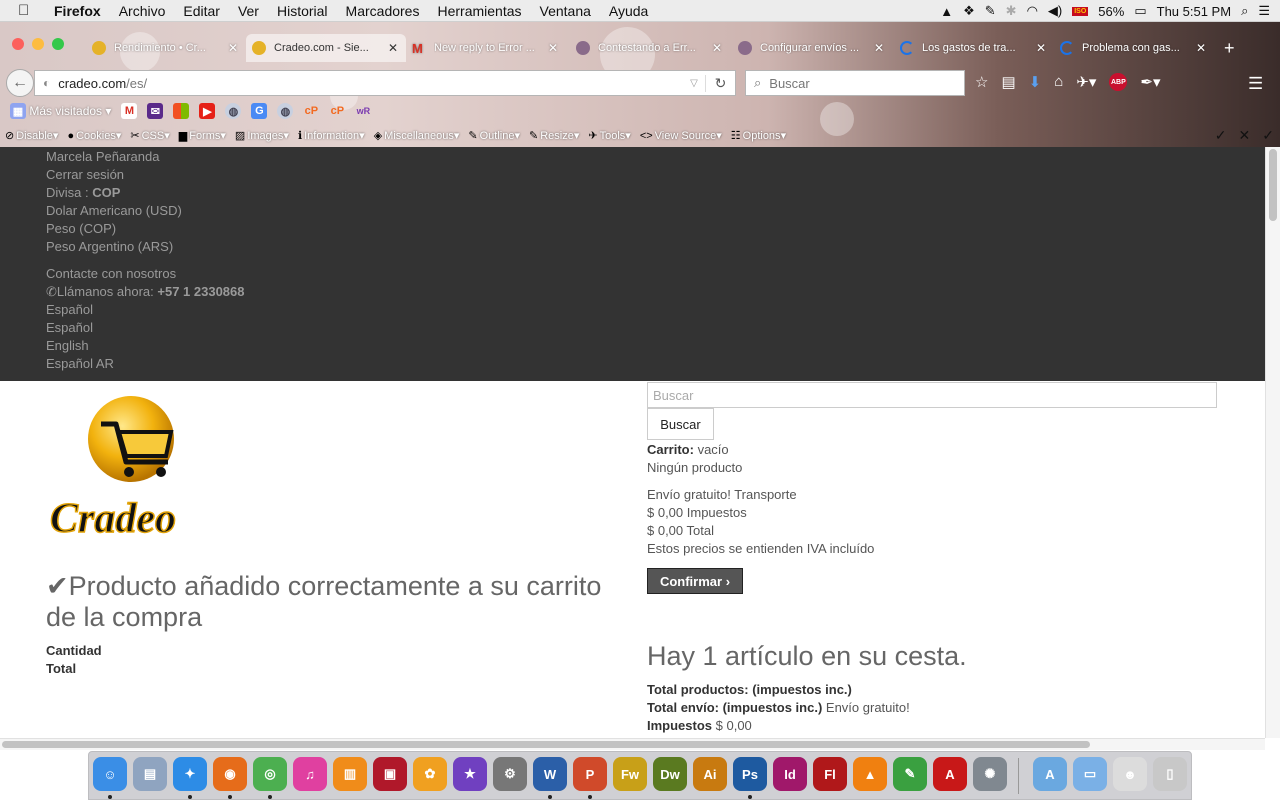 The width and height of the screenshot is (1280, 800). What do you see at coordinates (149, 135) in the screenshot?
I see `devtool-css: ✂ CSS▾` at bounding box center [149, 135].